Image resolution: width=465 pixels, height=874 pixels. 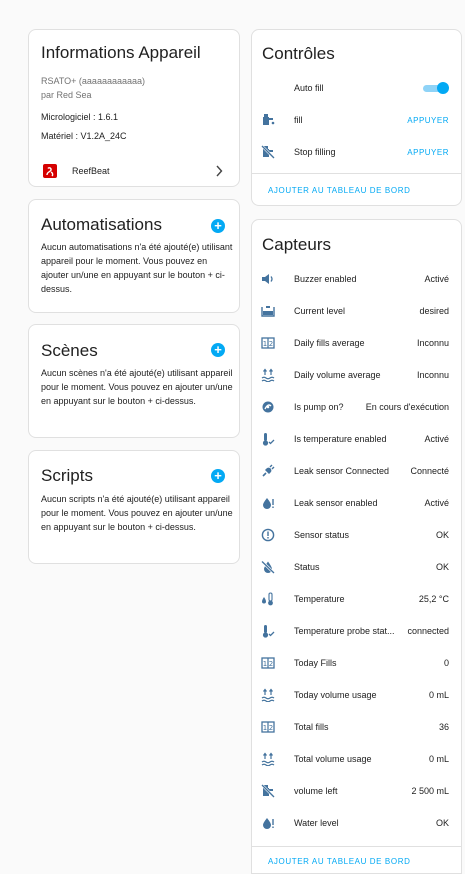 I want to click on sensors-title: Capteurs, so click(x=296, y=244).